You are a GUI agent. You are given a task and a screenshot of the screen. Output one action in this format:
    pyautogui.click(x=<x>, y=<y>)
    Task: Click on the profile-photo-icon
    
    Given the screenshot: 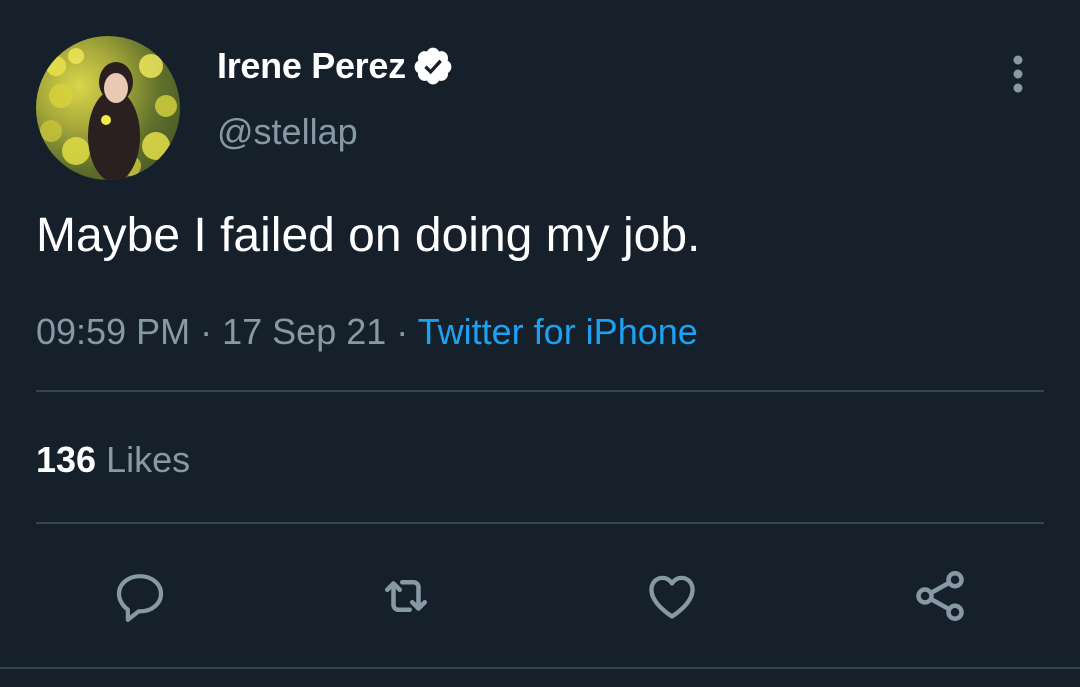 What is the action you would take?
    pyautogui.click(x=108, y=114)
    